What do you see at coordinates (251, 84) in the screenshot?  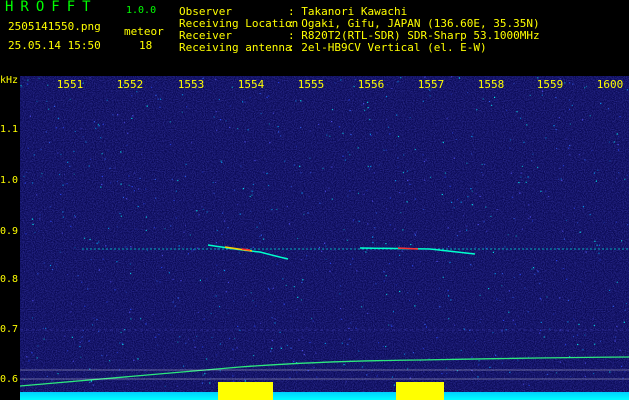 I see `time-tick-label: 1554` at bounding box center [251, 84].